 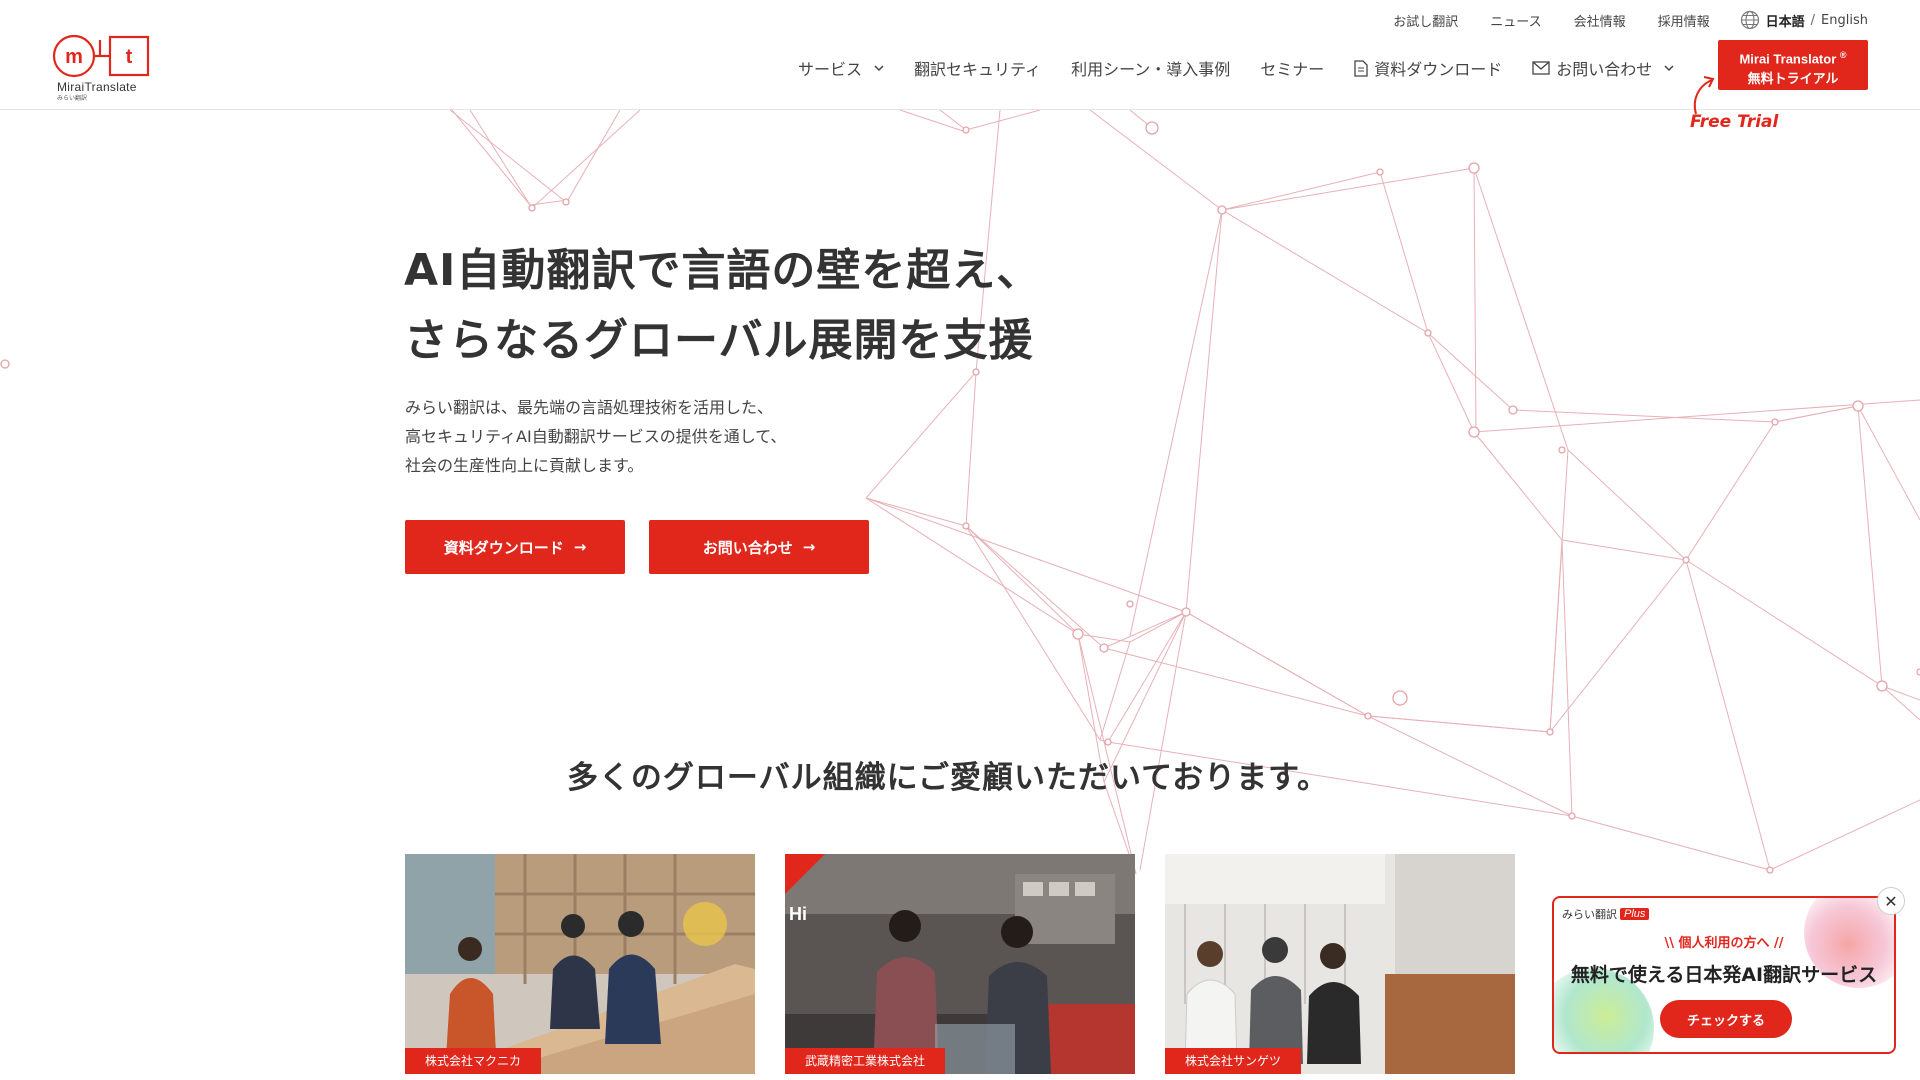 I want to click on download-button-label: 資料ダウンロード, so click(x=503, y=547).